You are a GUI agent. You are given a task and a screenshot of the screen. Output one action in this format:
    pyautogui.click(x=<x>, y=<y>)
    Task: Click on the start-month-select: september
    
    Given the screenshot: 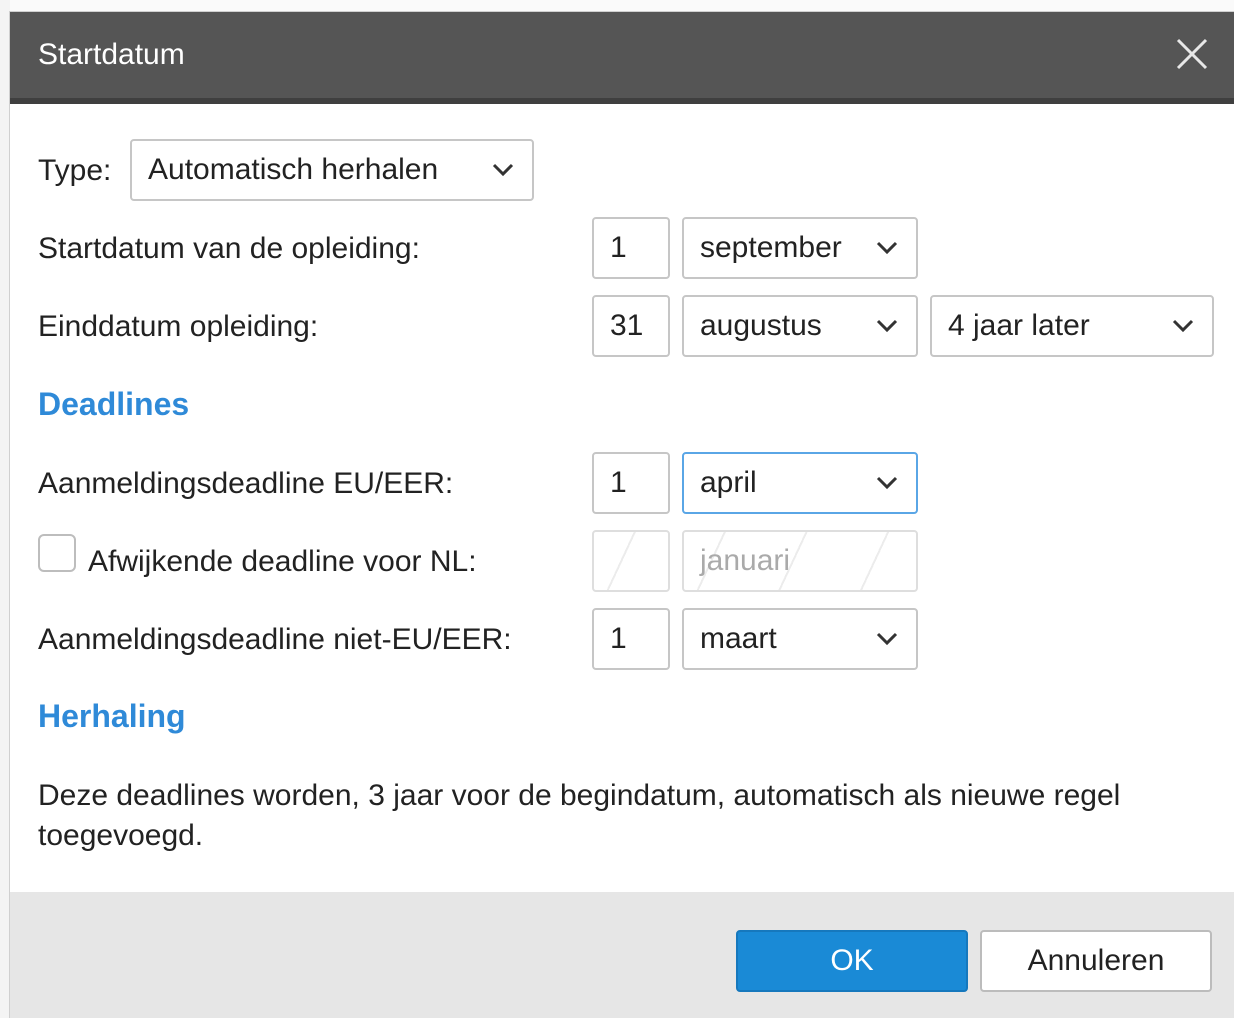 What is the action you would take?
    pyautogui.click(x=800, y=248)
    